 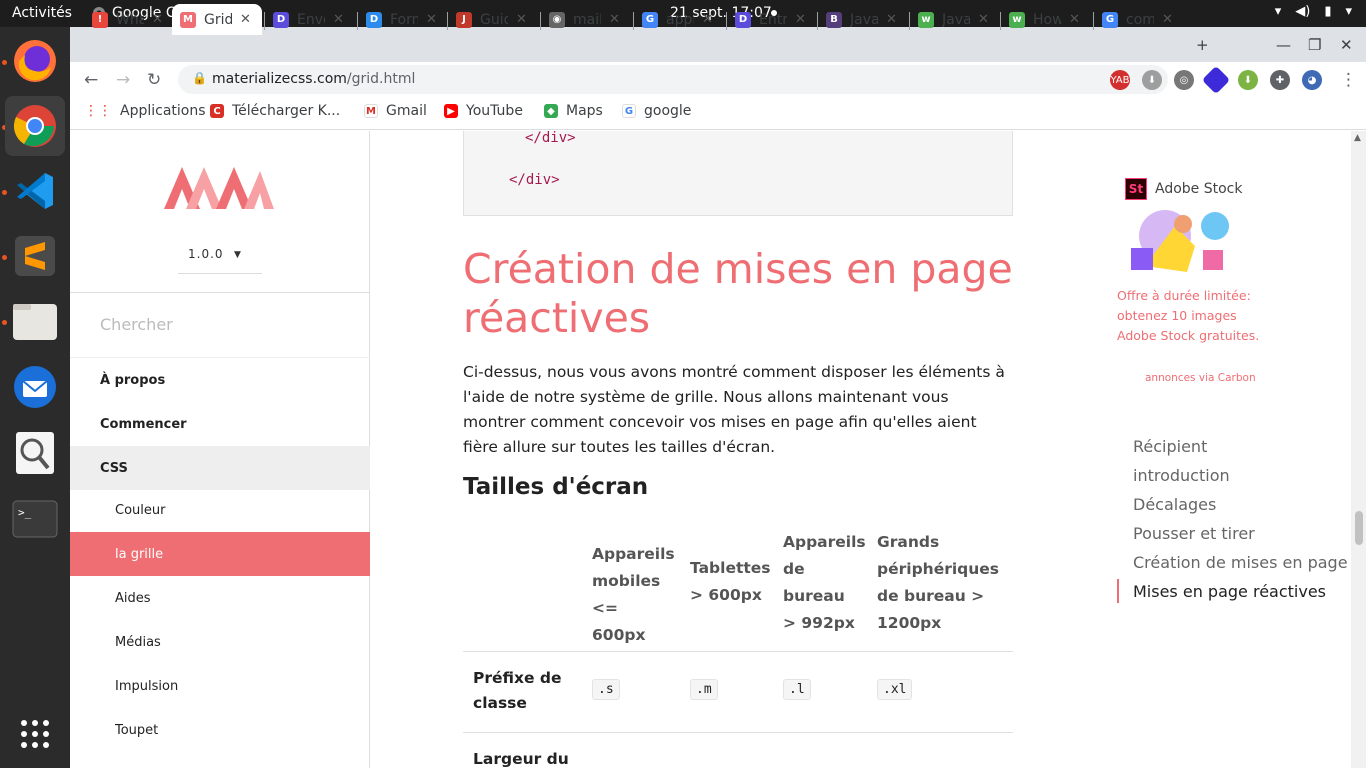 I want to click on toc-item-mises-en-page-reactives: Mises en page réactives, so click(x=1229, y=591).